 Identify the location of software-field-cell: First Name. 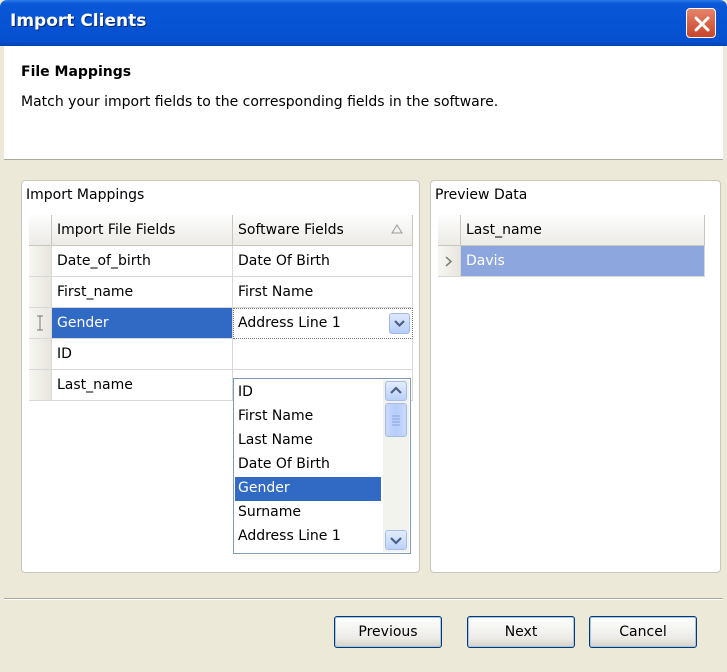
(323, 292).